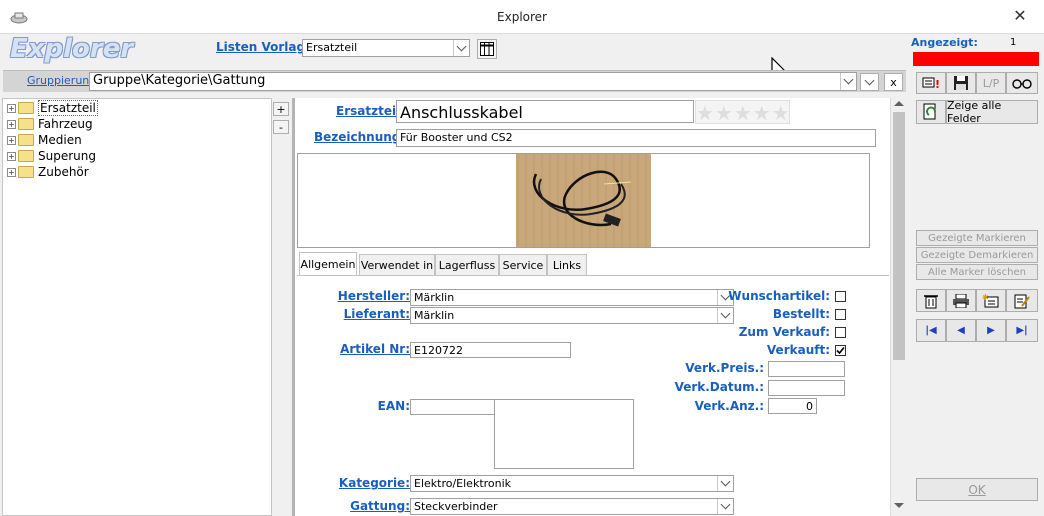 This screenshot has width=1044, height=516. I want to click on scroll-thumb, so click(899, 236).